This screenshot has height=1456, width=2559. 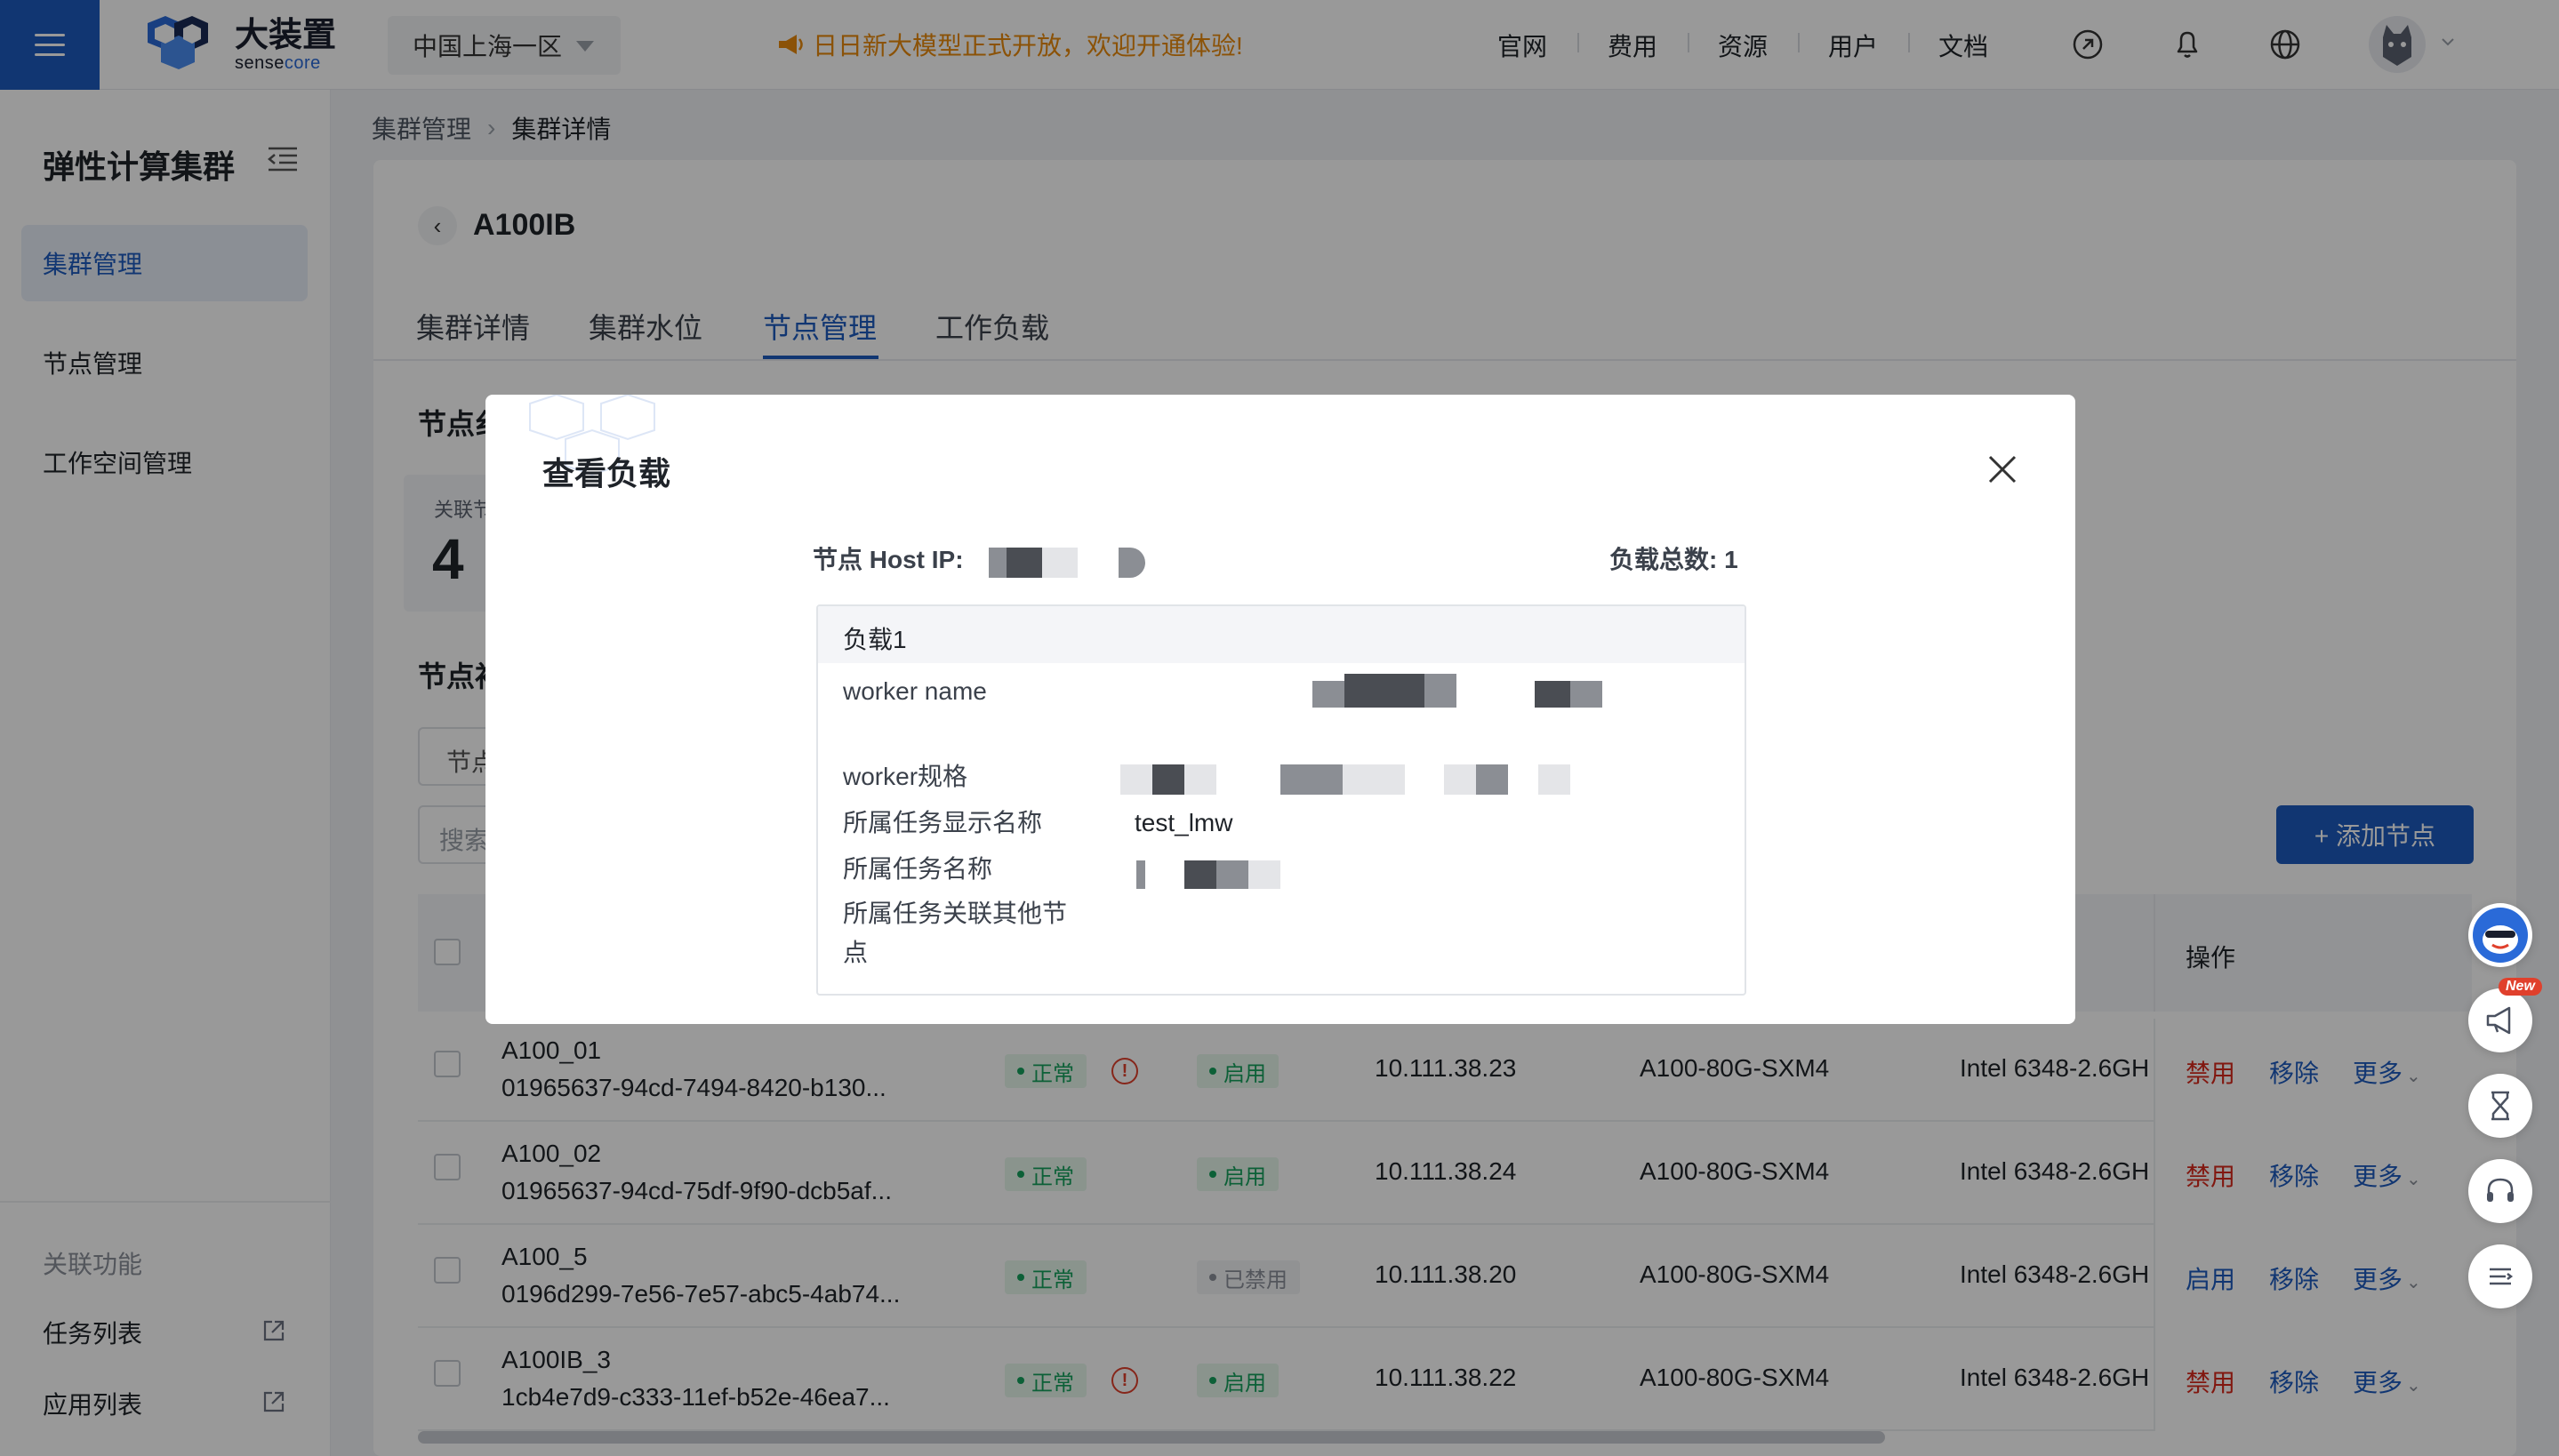 I want to click on collapse-tools-button, so click(x=2500, y=1276).